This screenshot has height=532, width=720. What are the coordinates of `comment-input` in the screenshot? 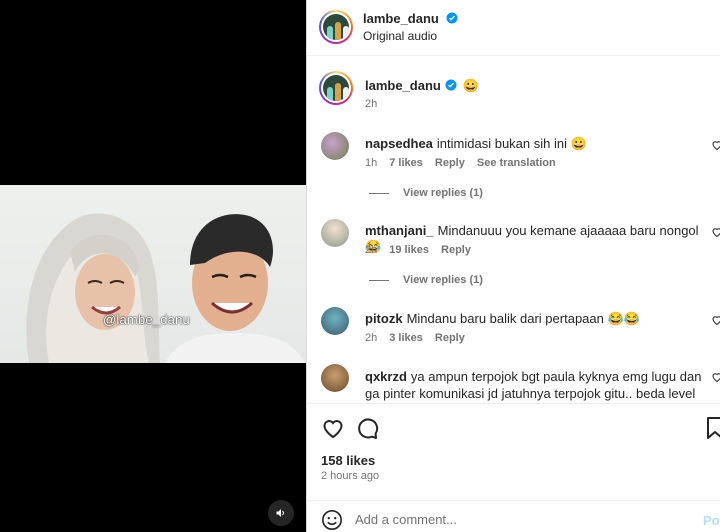 It's located at (515, 519).